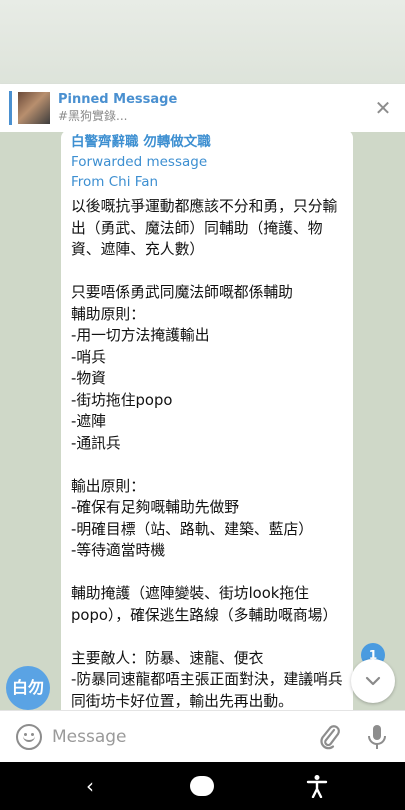 This screenshot has width=405, height=810. Describe the element at coordinates (377, 737) in the screenshot. I see `microphone-icon` at that location.